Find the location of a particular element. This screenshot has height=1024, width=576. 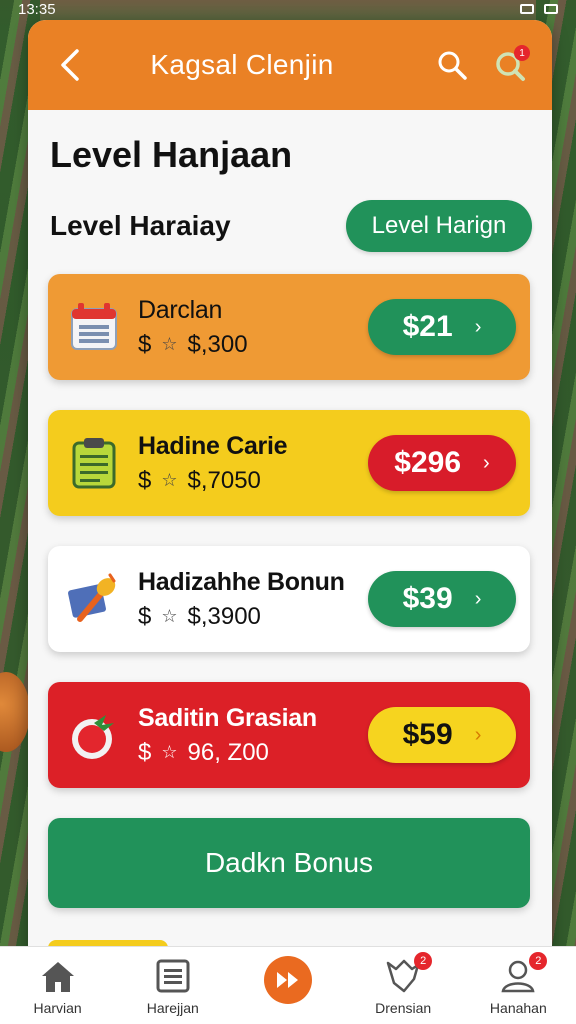

price-label: $296 is located at coordinates (428, 462).